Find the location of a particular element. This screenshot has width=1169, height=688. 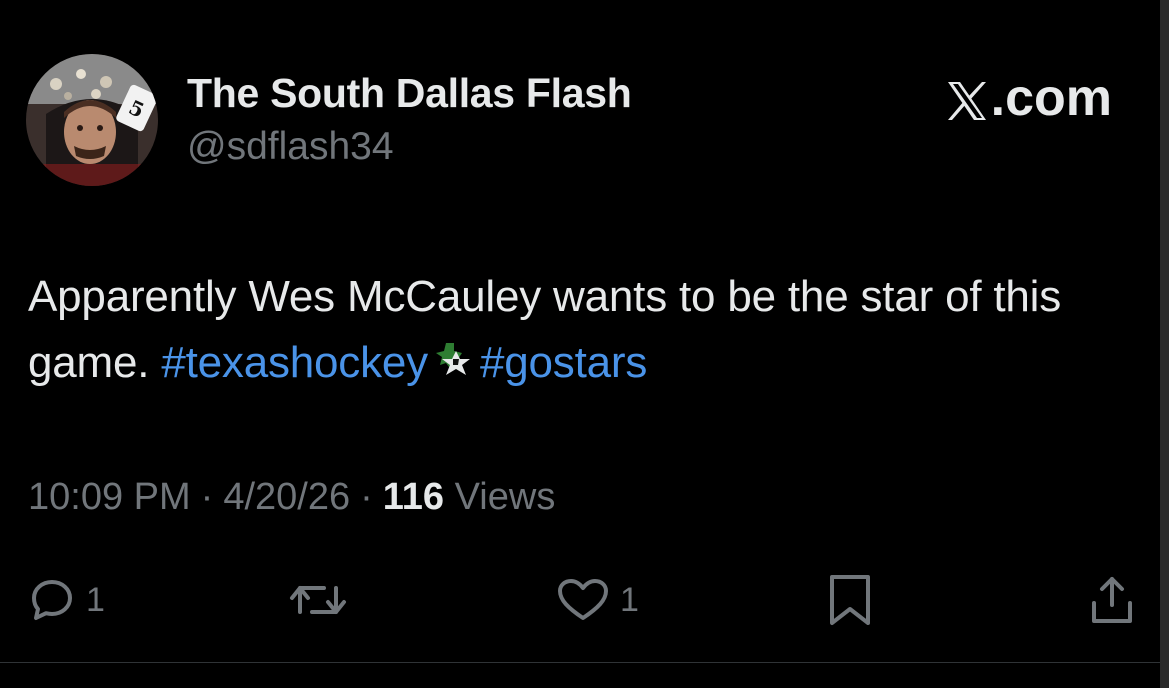

views-label: Views is located at coordinates (505, 497).